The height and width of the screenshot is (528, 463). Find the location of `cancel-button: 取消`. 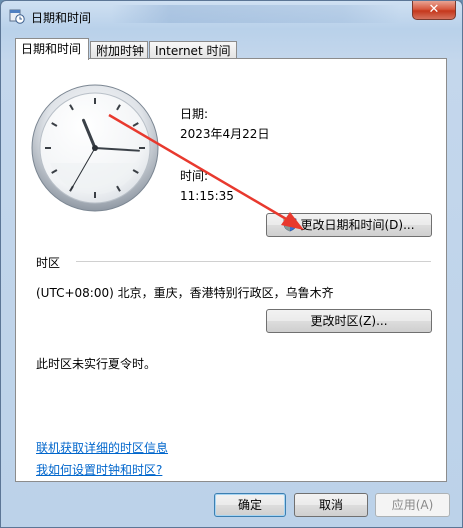

cancel-button: 取消 is located at coordinates (331, 505).